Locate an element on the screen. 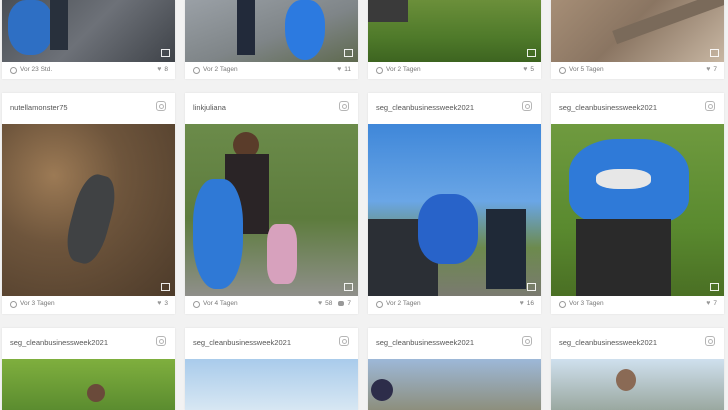 This screenshot has width=728, height=410. post-card: Vor 5 Tagen ♥ 7 is located at coordinates (637, 39).